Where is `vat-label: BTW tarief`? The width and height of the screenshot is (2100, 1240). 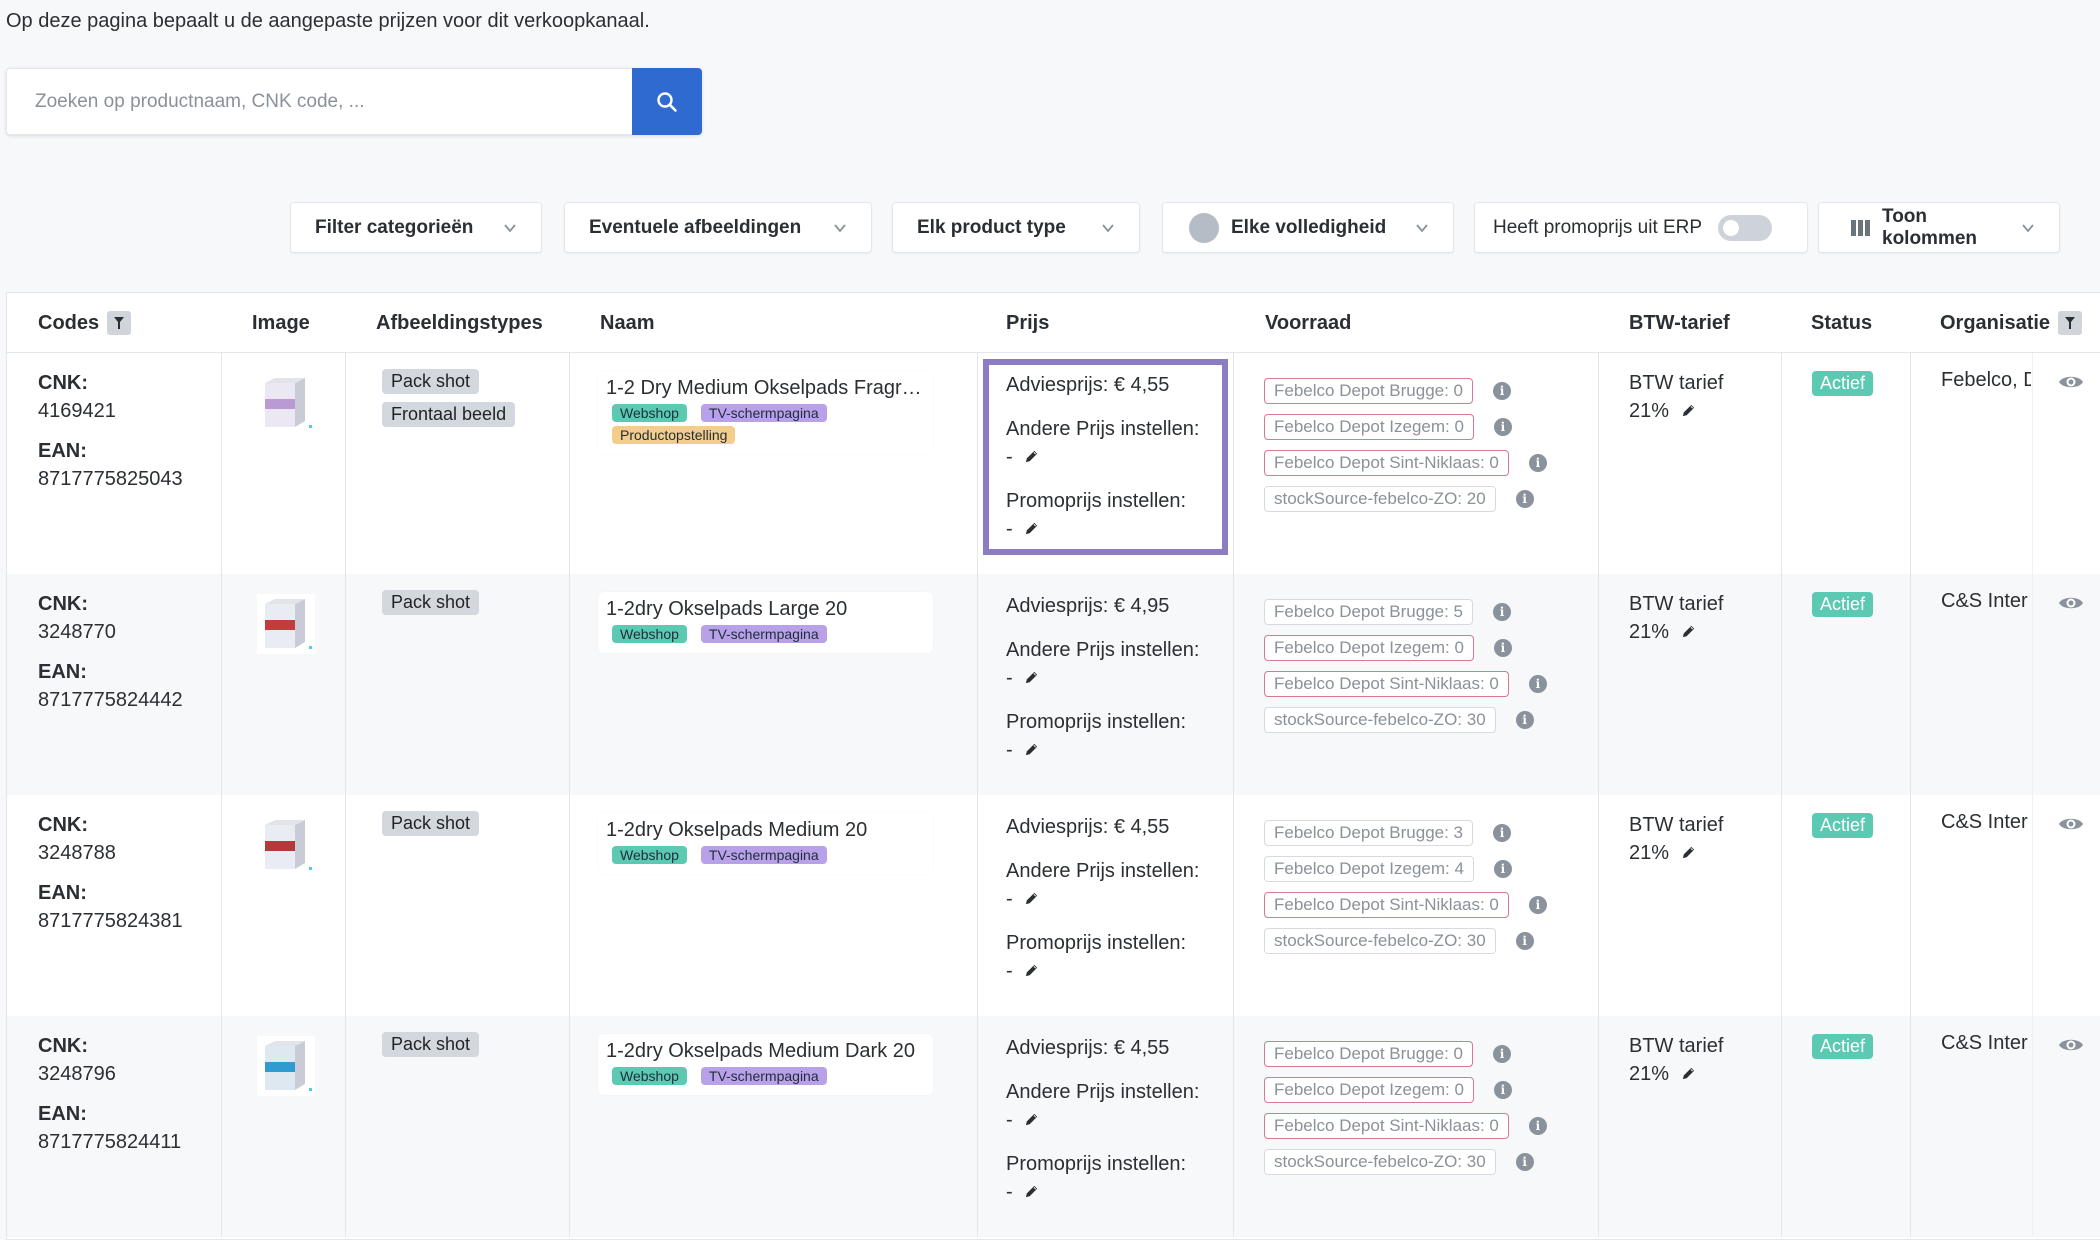 vat-label: BTW tarief is located at coordinates (1676, 1046).